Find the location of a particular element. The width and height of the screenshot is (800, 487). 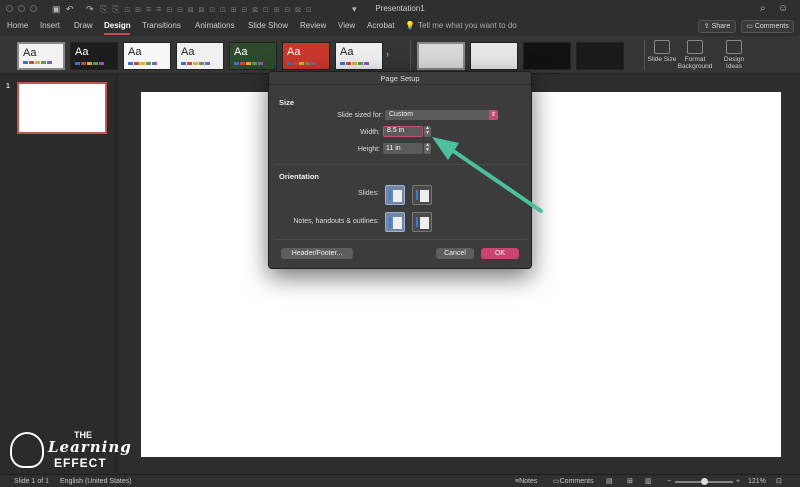

language-indicator: English (United States) is located at coordinates (96, 481).